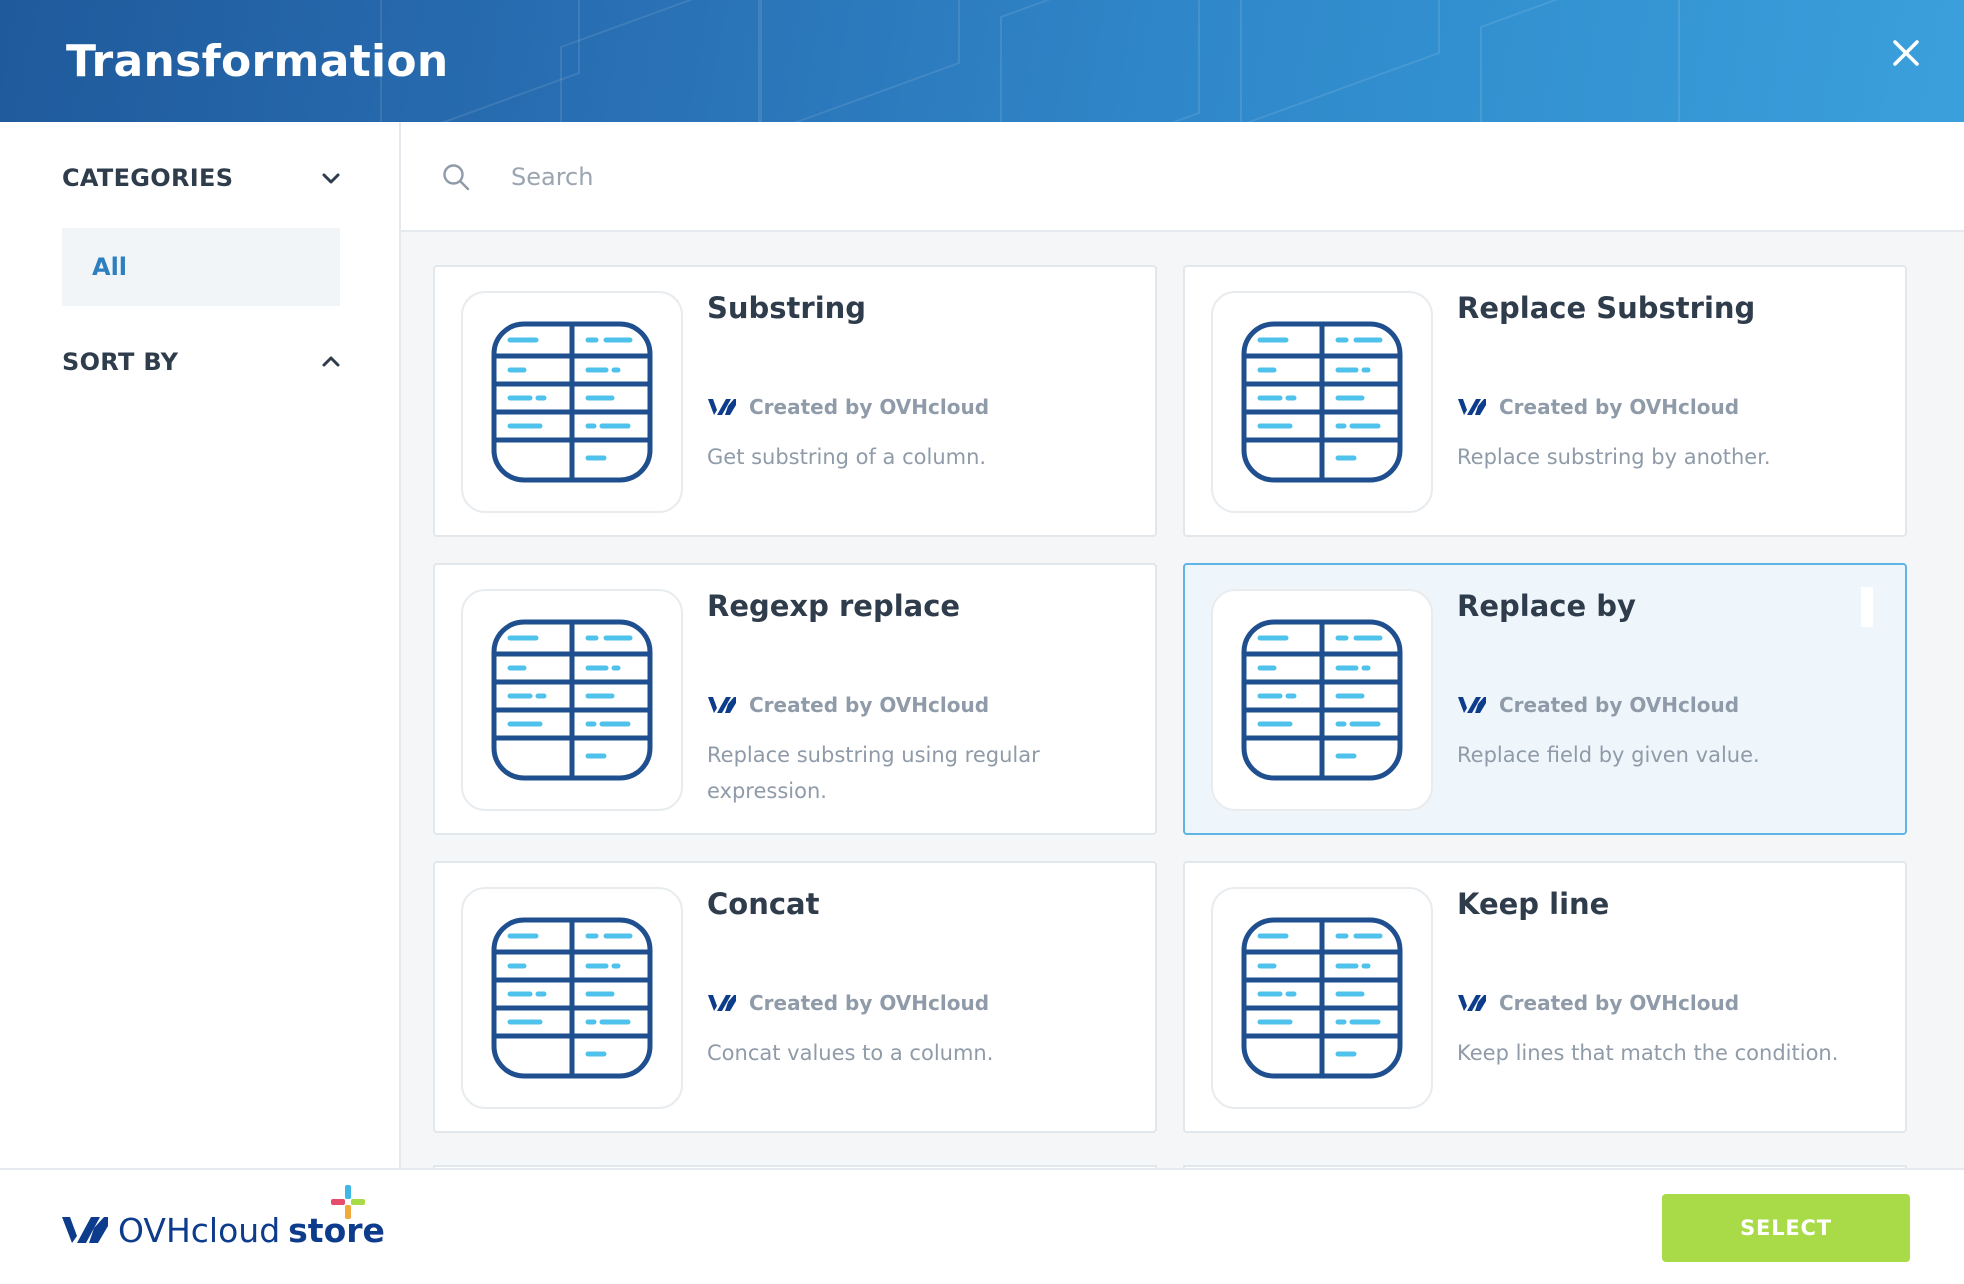  Describe the element at coordinates (763, 904) in the screenshot. I see `card-title: Concat` at that location.